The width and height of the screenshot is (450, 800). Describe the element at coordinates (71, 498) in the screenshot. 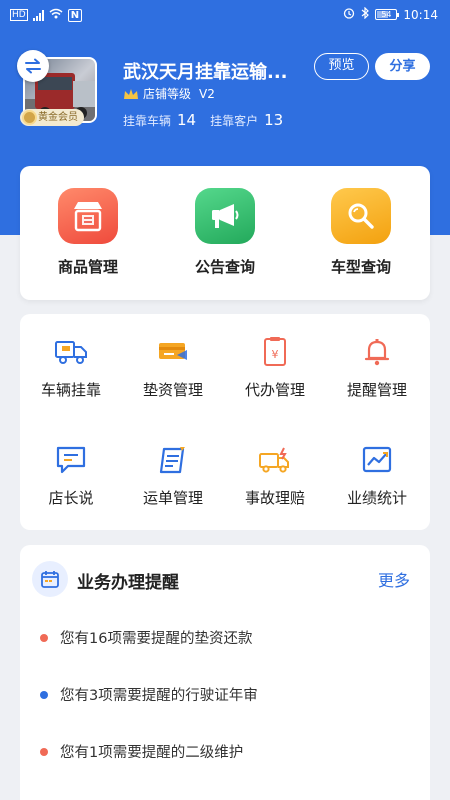

I see `manager-says-label: 店长说` at that location.